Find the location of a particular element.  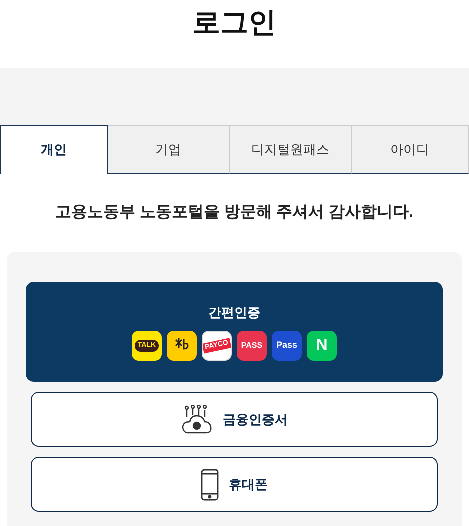

login-method-button: 금융인증서 is located at coordinates (234, 419).